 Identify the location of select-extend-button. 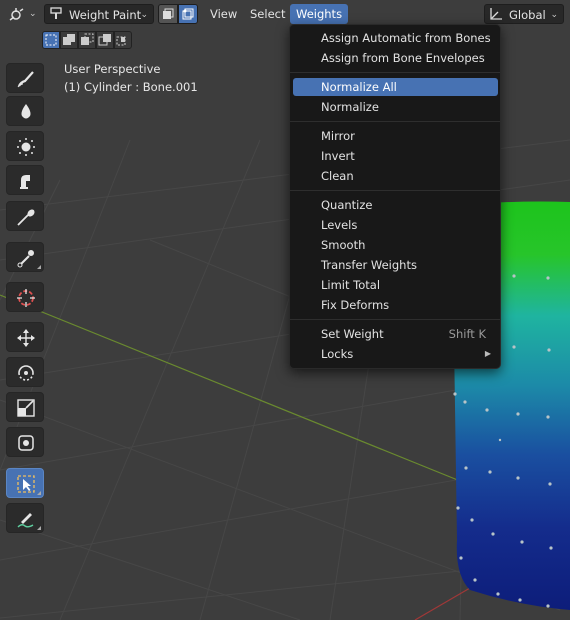
(69, 40).